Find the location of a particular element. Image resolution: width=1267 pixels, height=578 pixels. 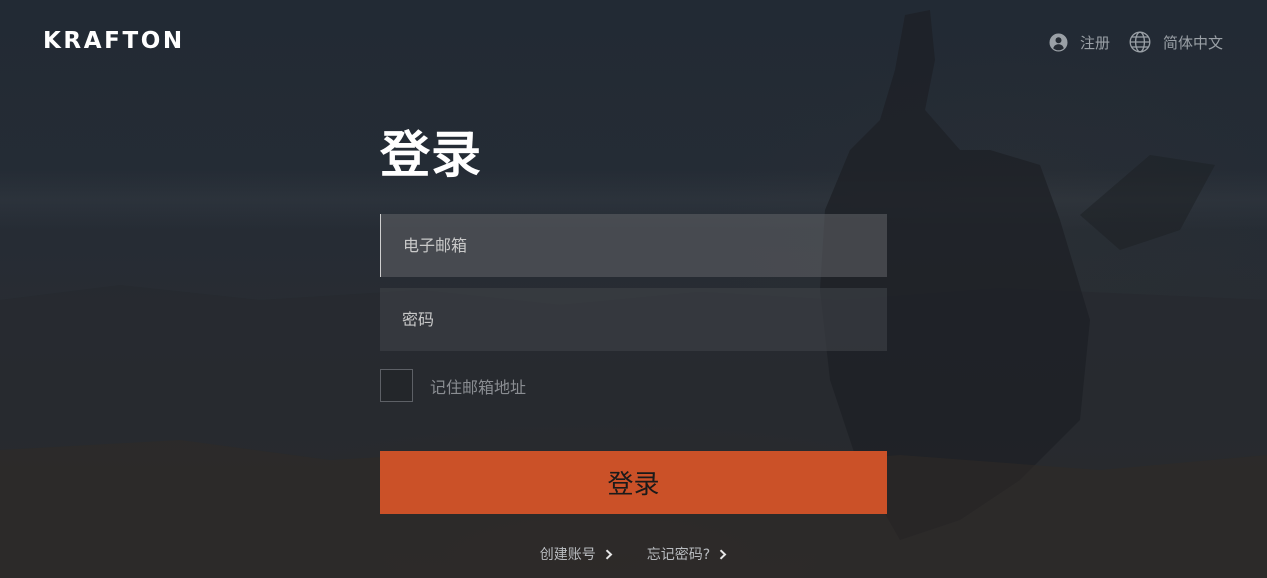

remember-email-label: 记住邮箱地址 is located at coordinates (478, 386).